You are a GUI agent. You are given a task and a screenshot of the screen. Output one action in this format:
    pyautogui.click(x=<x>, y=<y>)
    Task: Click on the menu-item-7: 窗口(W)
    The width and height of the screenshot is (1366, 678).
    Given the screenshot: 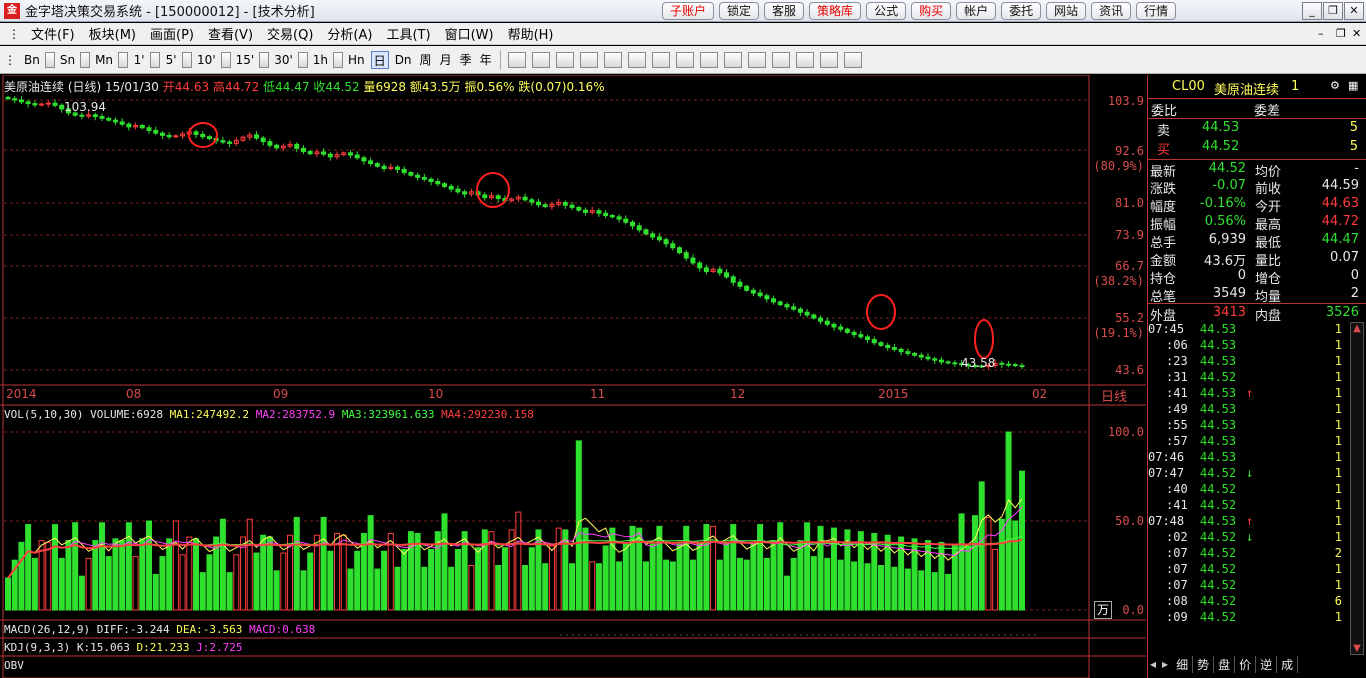 What is the action you would take?
    pyautogui.click(x=469, y=33)
    